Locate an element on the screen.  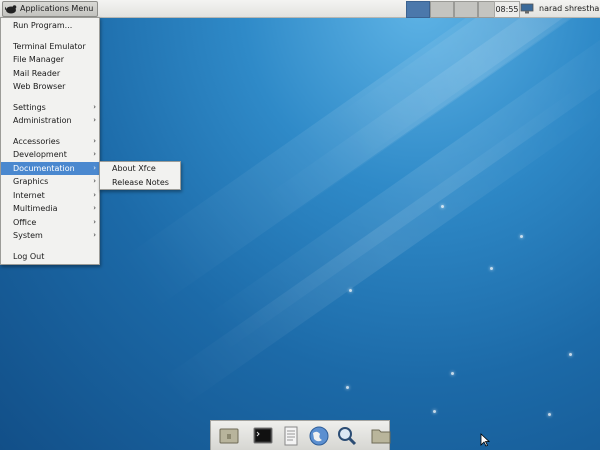
menu-item-label: System is located at coordinates (28, 235).